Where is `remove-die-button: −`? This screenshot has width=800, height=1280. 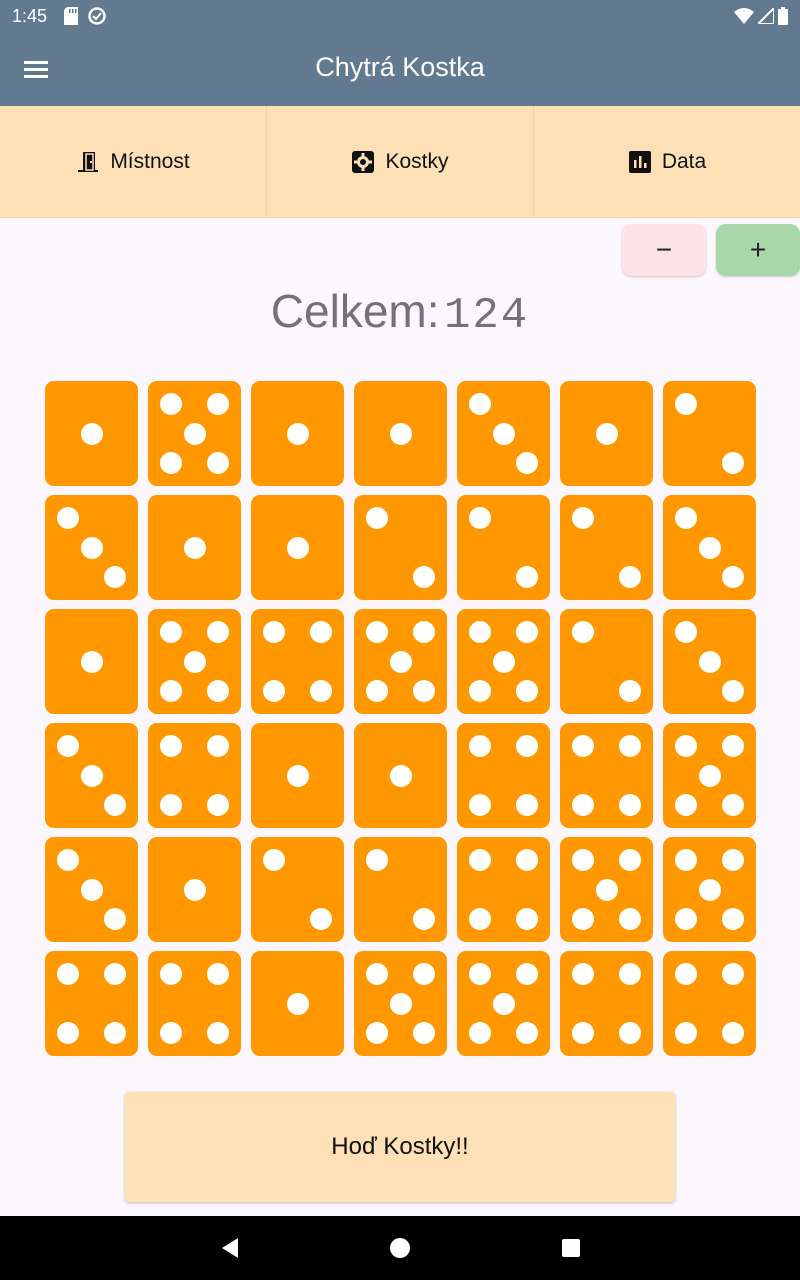 remove-die-button: − is located at coordinates (664, 250).